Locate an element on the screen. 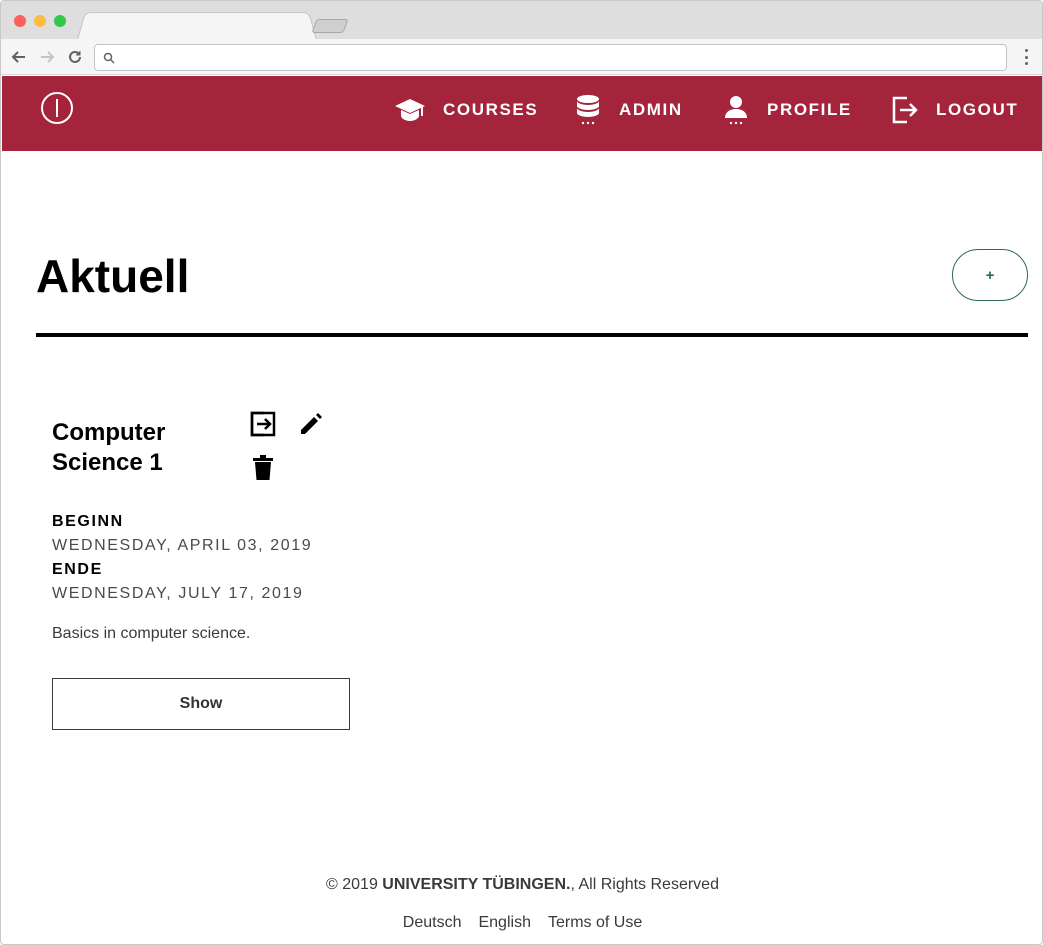 The image size is (1043, 945). copyright-suffix: , All Rights Reserved is located at coordinates (644, 884).